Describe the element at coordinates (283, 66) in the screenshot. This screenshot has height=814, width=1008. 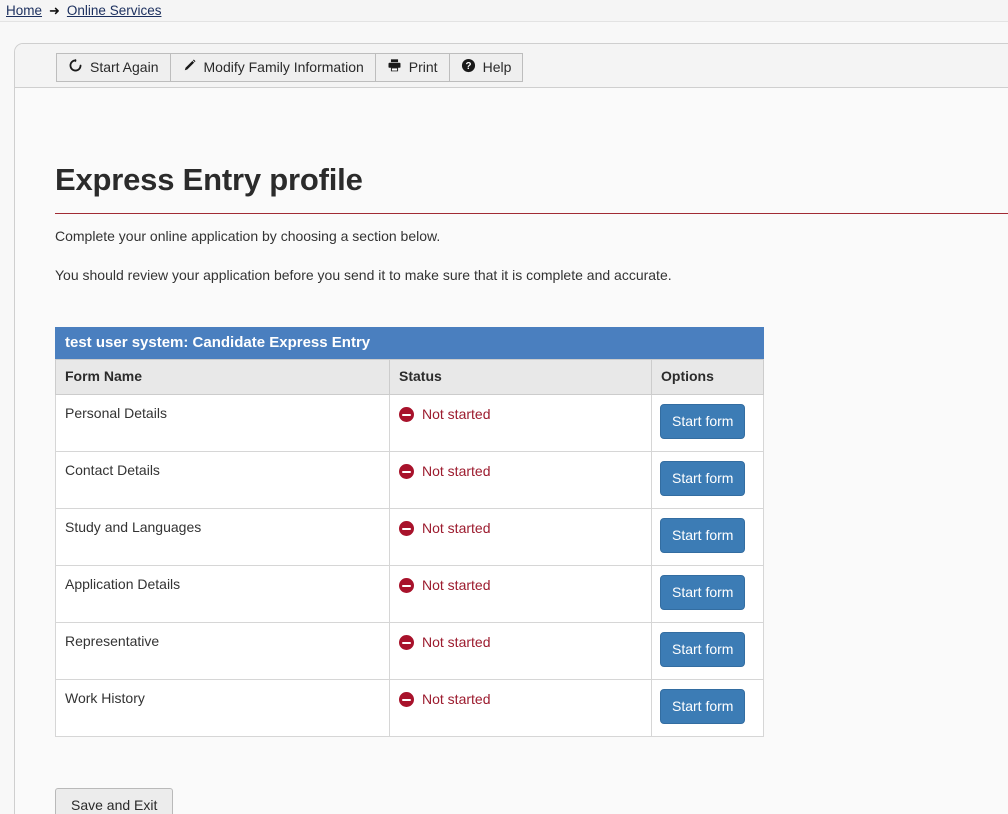
I see `modify-family-information-label: Modify Family Information` at that location.